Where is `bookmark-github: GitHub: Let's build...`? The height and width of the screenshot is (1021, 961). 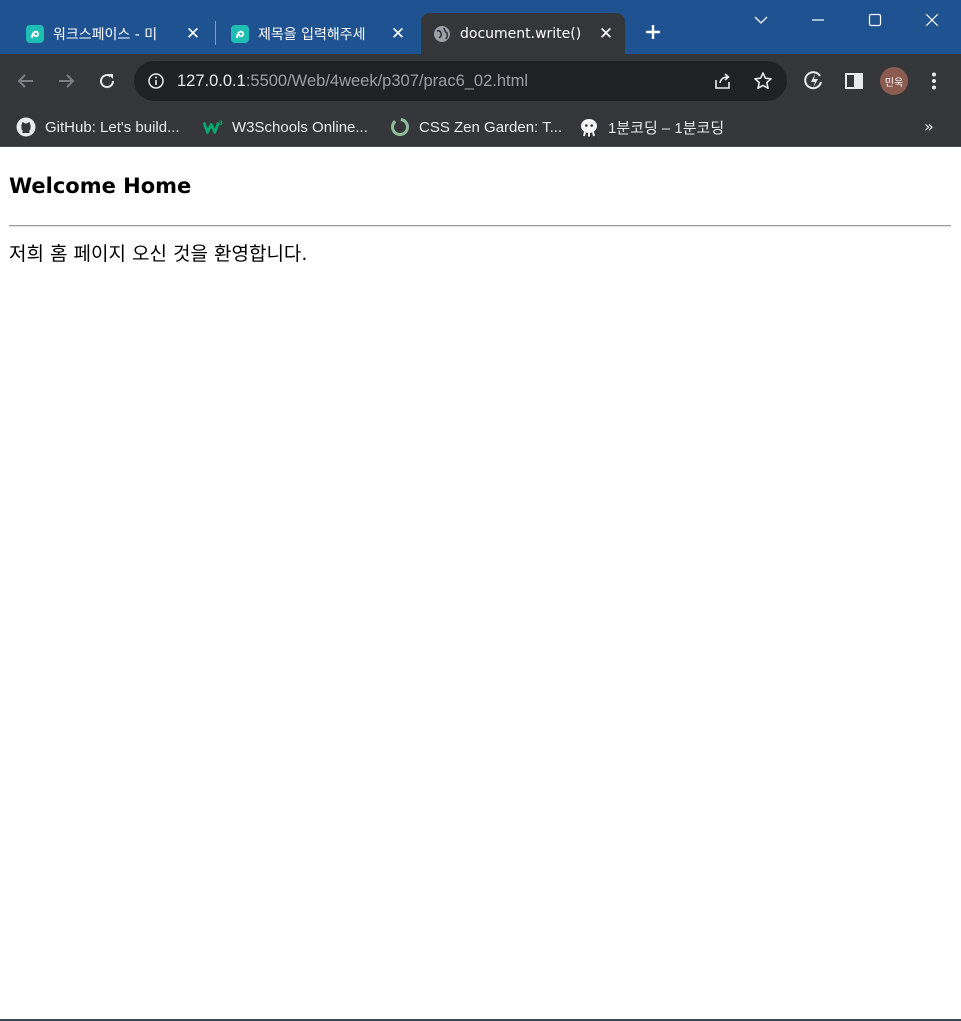 bookmark-github: GitHub: Let's build... is located at coordinates (98, 127).